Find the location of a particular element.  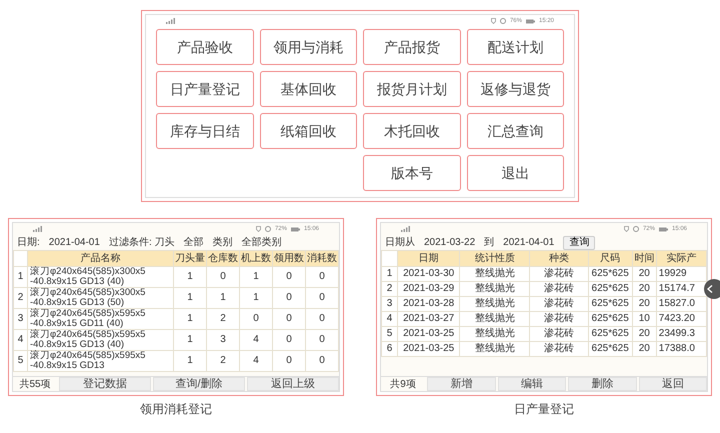

footer-button: 登记数据 is located at coordinates (105, 384).